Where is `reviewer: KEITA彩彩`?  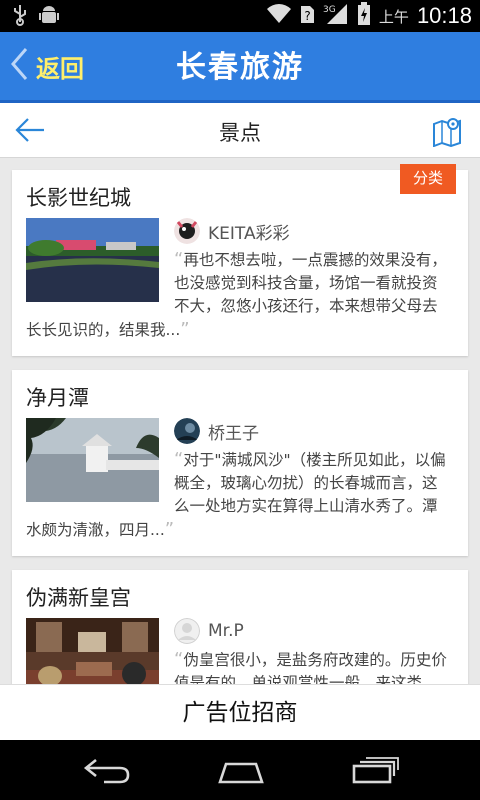 reviewer: KEITA彩彩 is located at coordinates (232, 231).